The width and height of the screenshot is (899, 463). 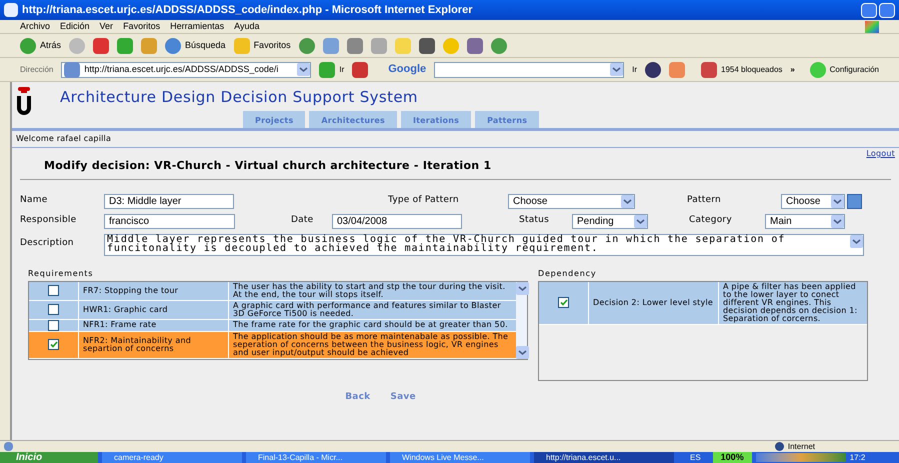 I want to click on favorites-button: Favoritos, so click(x=262, y=46).